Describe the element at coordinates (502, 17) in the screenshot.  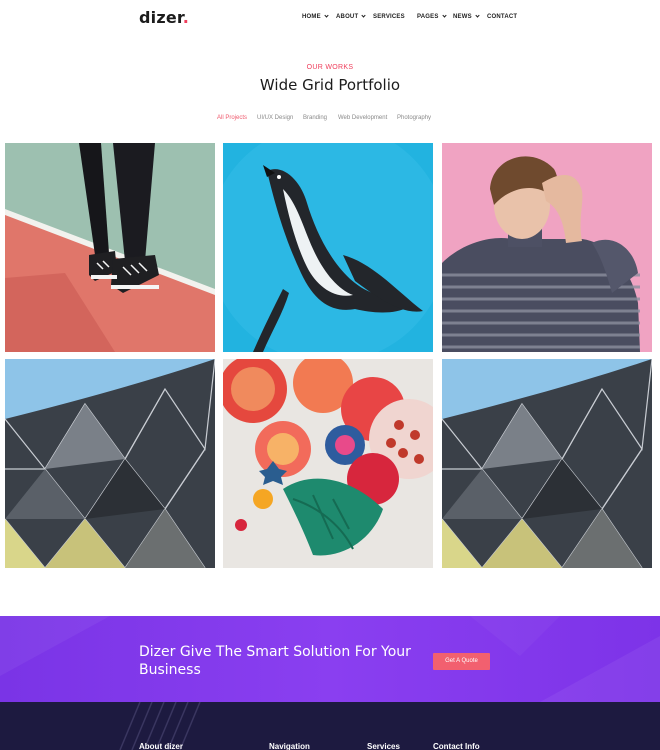
I see `nav-item-contact: CONTACT` at that location.